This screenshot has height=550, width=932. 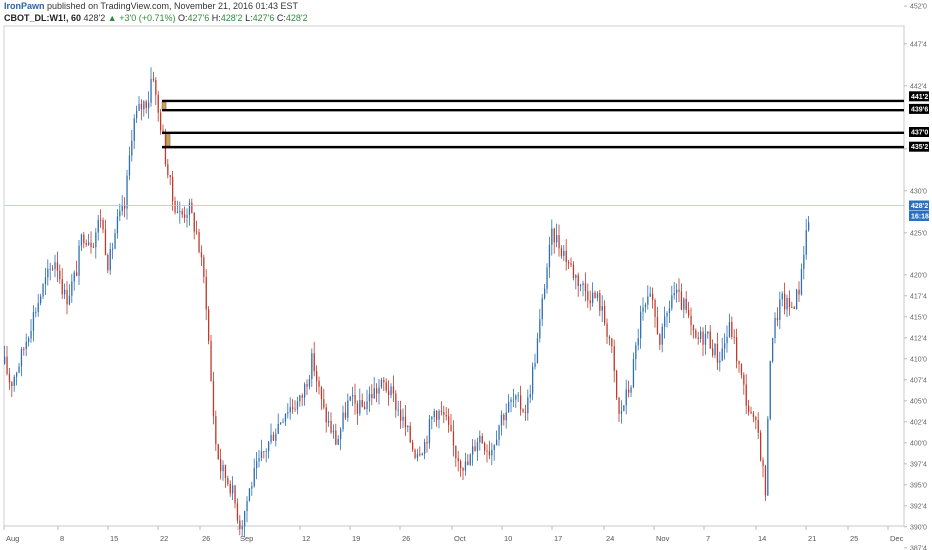 What do you see at coordinates (246, 538) in the screenshot?
I see `x-tick-label: Sep` at bounding box center [246, 538].